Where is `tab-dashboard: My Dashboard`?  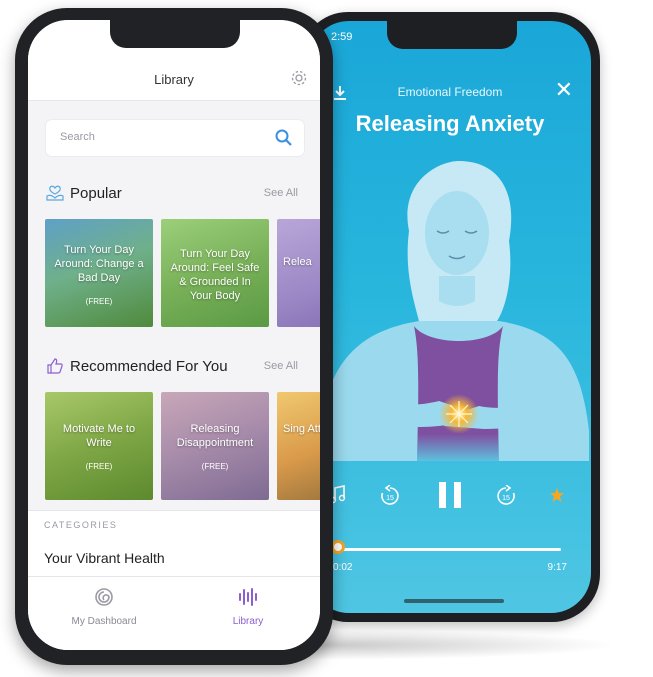
tab-dashboard: My Dashboard is located at coordinates (104, 607).